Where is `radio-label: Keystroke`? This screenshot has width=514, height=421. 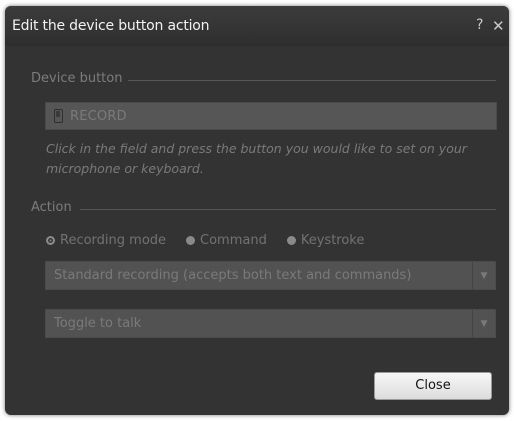 radio-label: Keystroke is located at coordinates (332, 240).